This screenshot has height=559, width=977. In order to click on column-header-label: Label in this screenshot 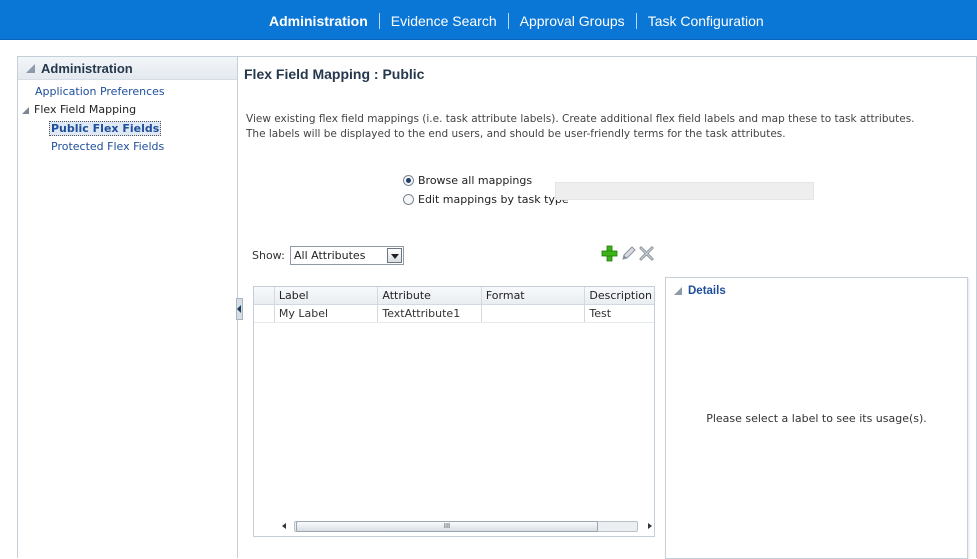, I will do `click(327, 295)`.